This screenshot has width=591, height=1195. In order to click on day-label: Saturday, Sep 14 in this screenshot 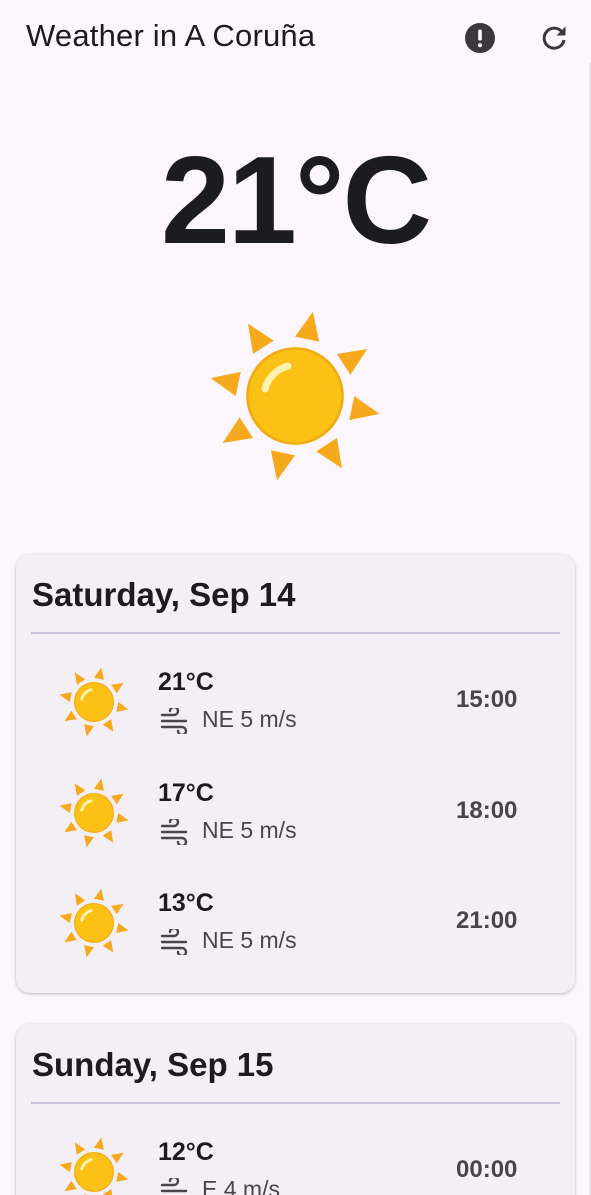, I will do `click(164, 594)`.